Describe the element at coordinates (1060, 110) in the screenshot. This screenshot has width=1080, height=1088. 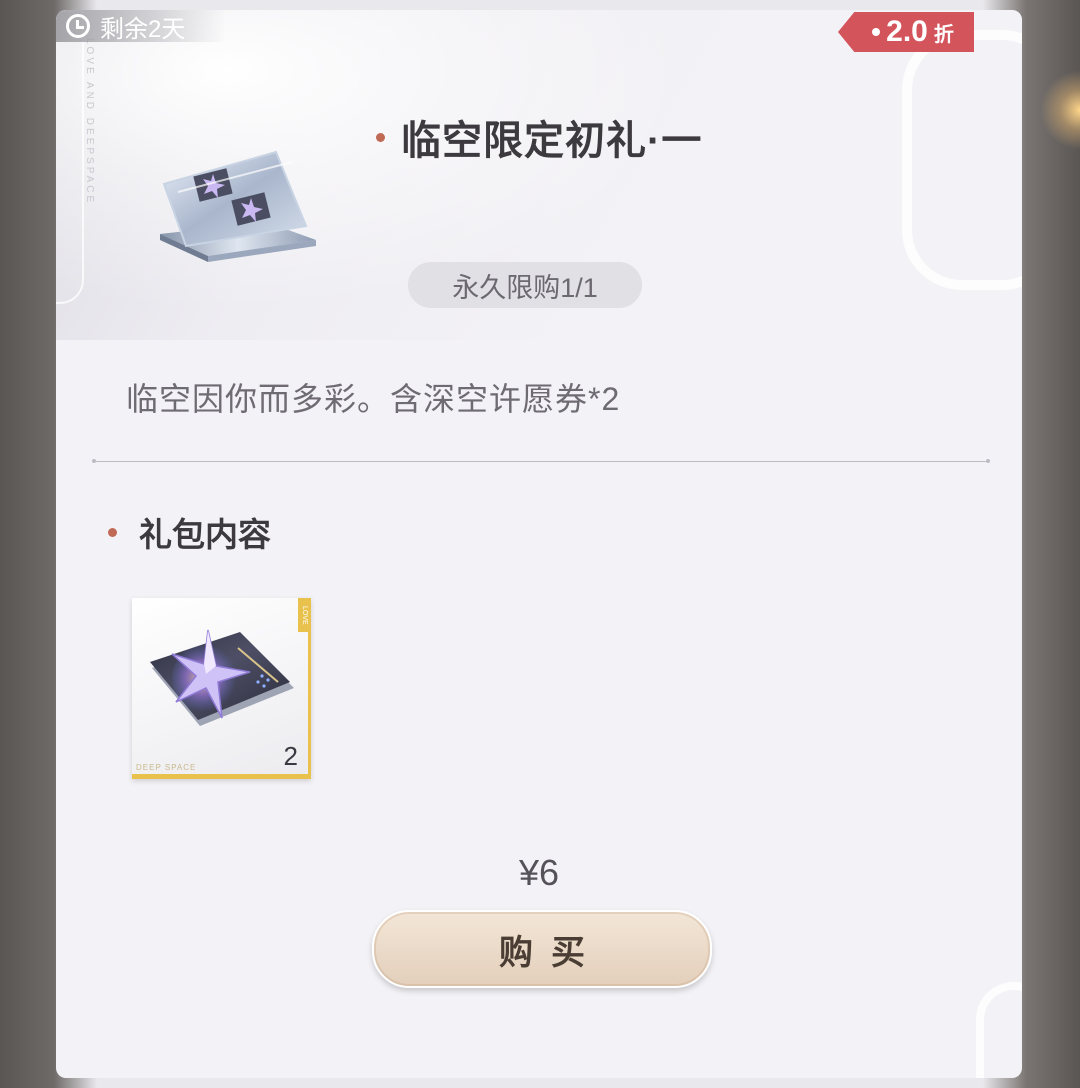
I see `background-glow` at that location.